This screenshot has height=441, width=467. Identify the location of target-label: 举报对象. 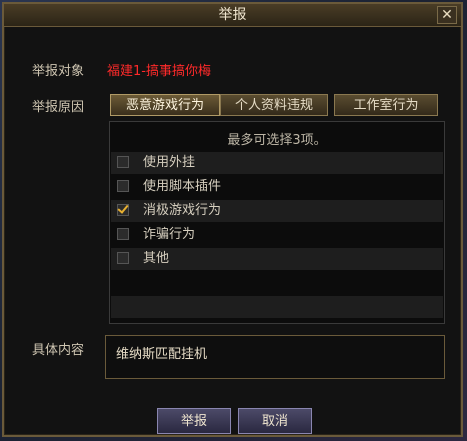
(58, 71).